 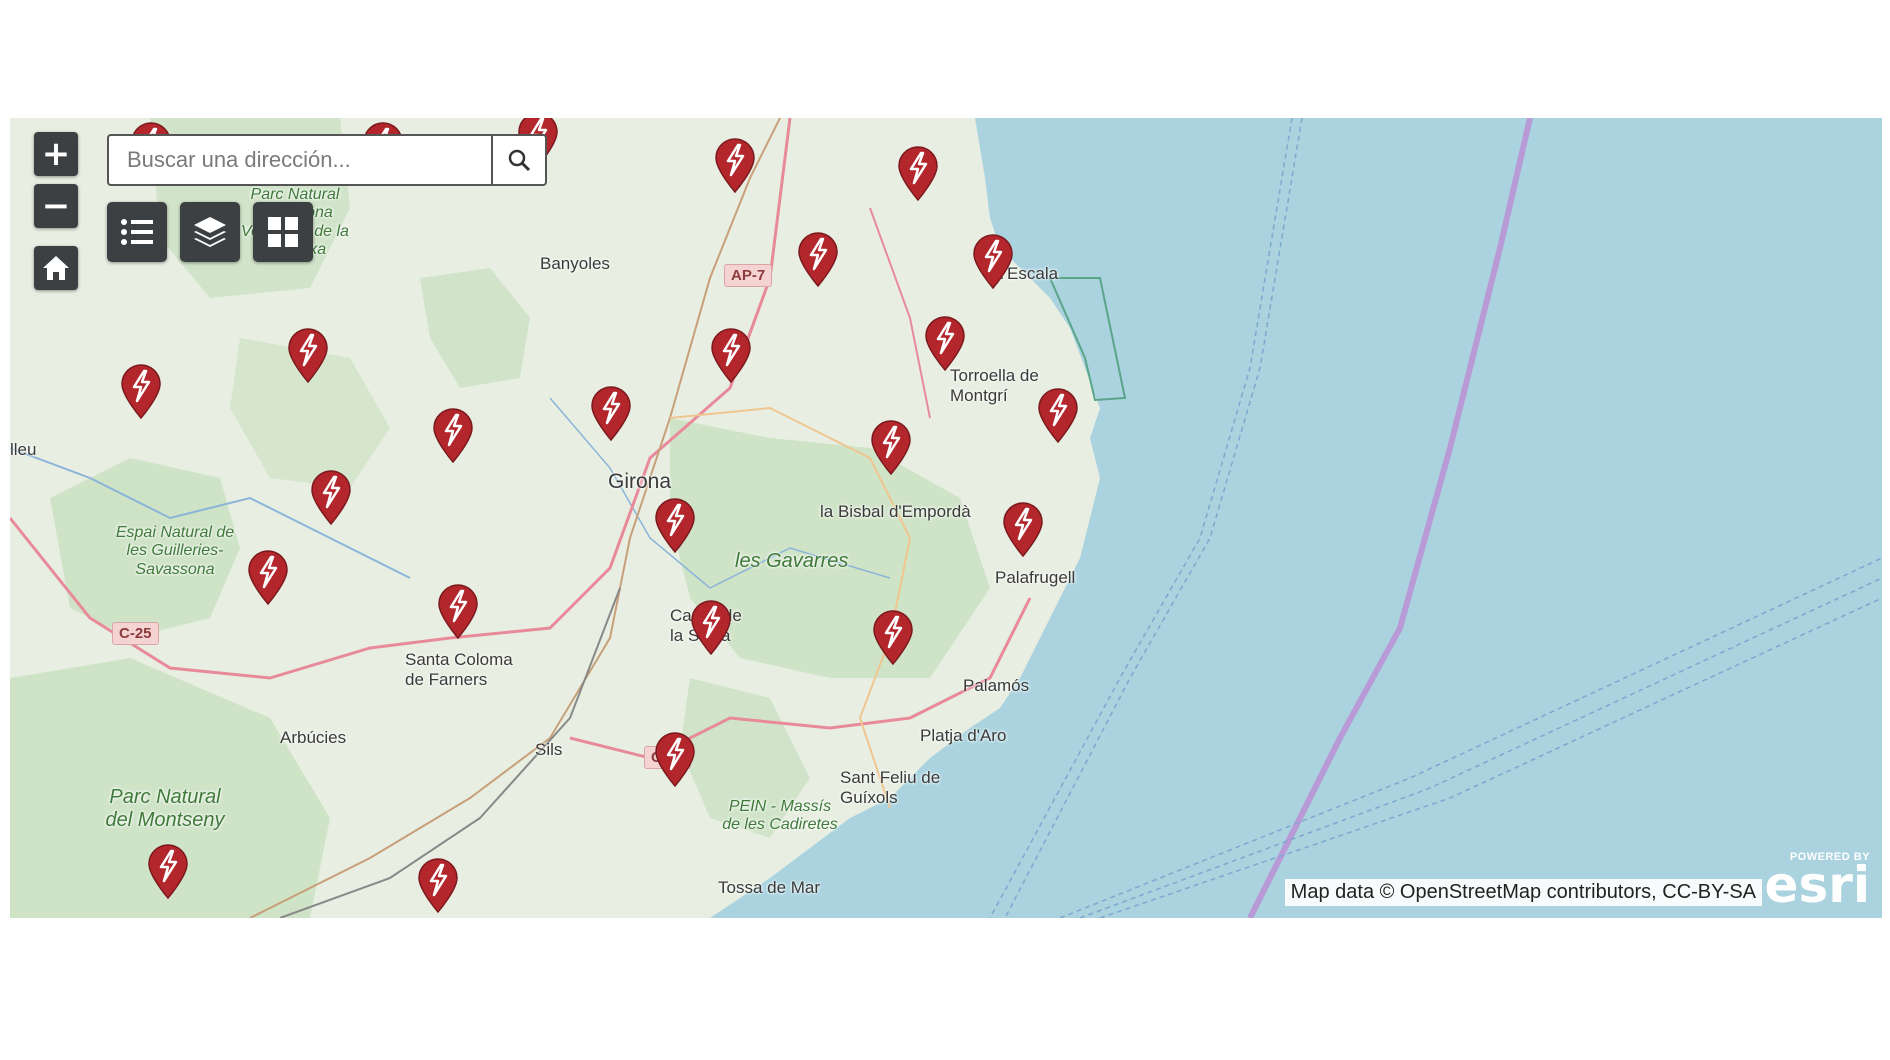 I want to click on zoom-out-button: −, so click(x=56, y=206).